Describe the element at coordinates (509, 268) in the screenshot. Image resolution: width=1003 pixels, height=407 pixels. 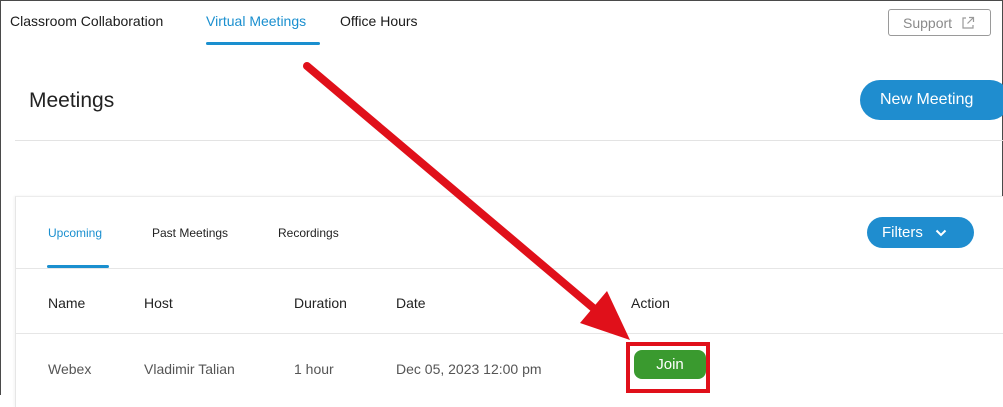
I see `tabs-divider` at that location.